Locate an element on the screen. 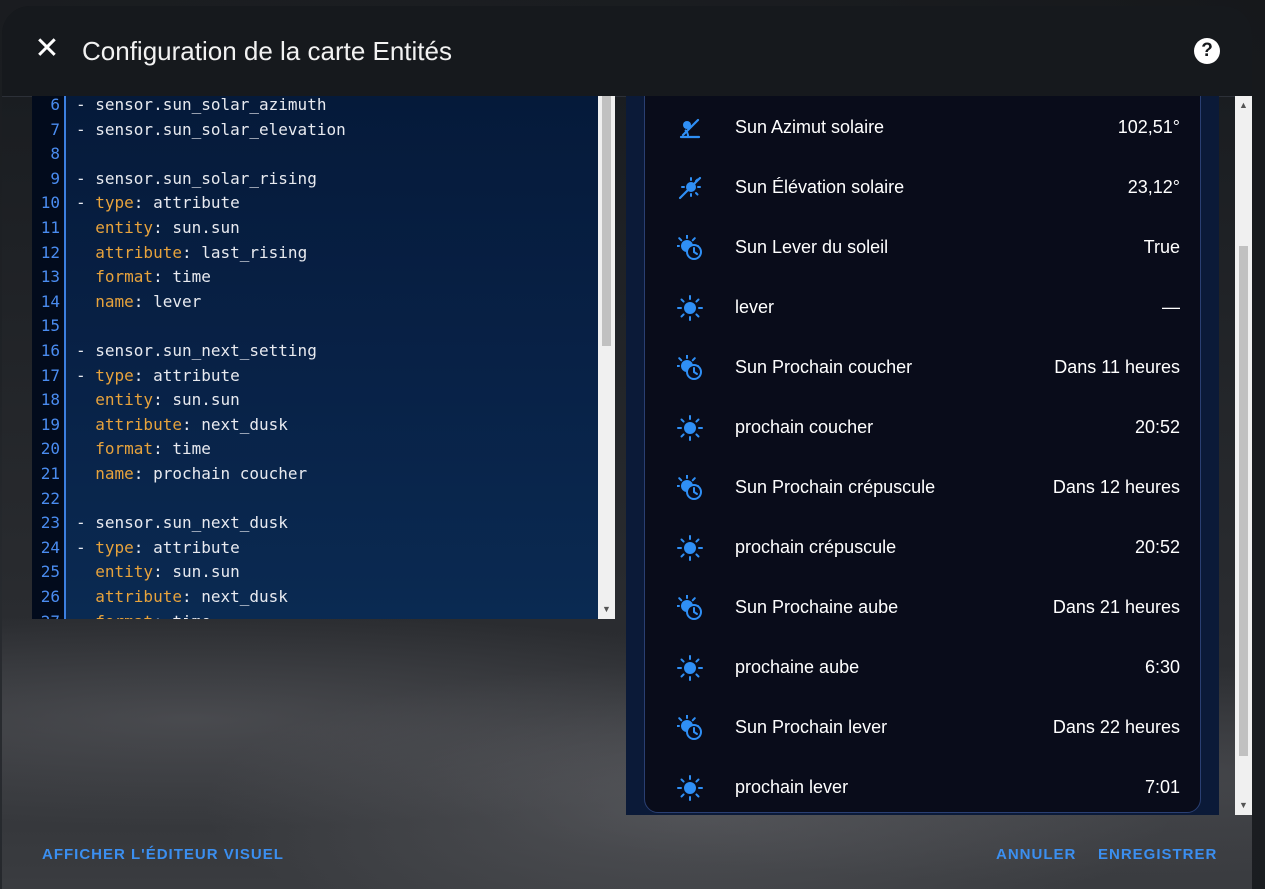 Image resolution: width=1265 pixels, height=889 pixels. entity-row: Sun Prochain crépuscule Dans 12 heures is located at coordinates (922, 487).